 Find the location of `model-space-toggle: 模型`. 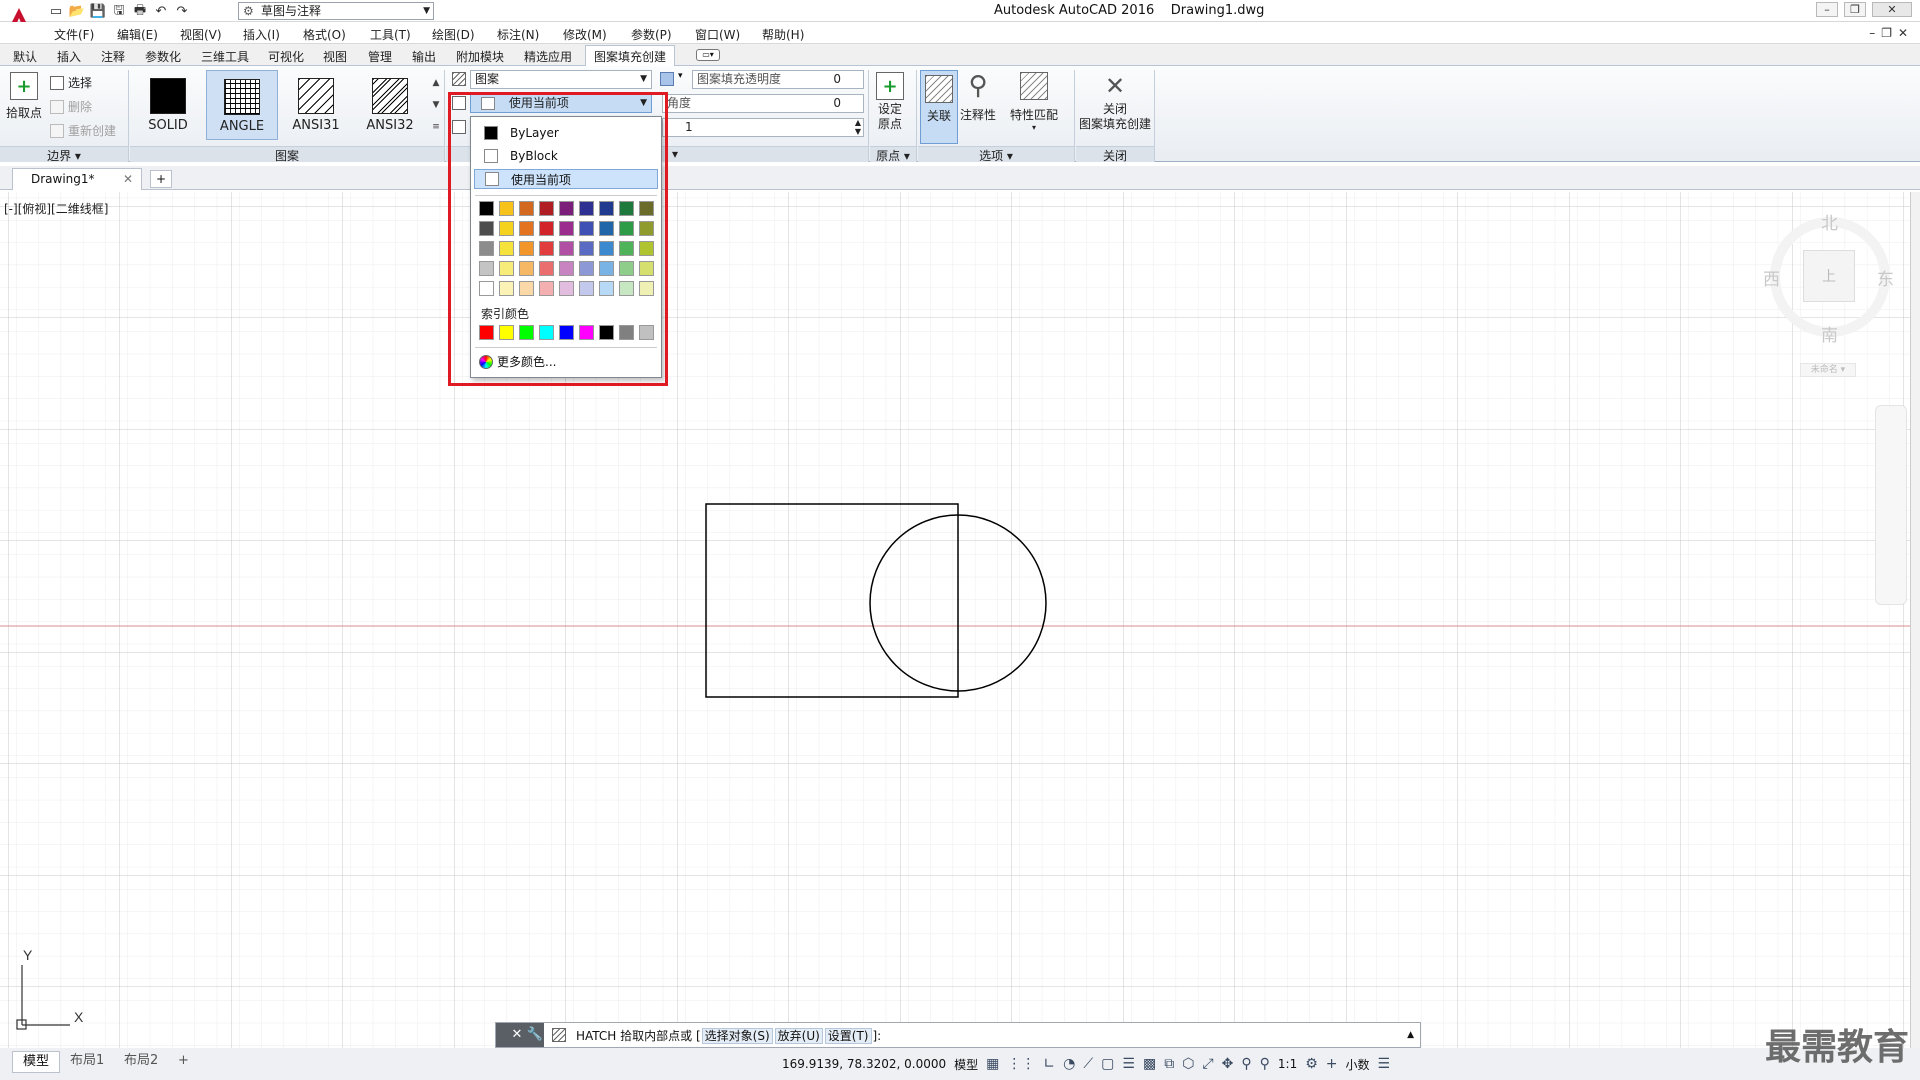

model-space-toggle: 模型 is located at coordinates (966, 1064).